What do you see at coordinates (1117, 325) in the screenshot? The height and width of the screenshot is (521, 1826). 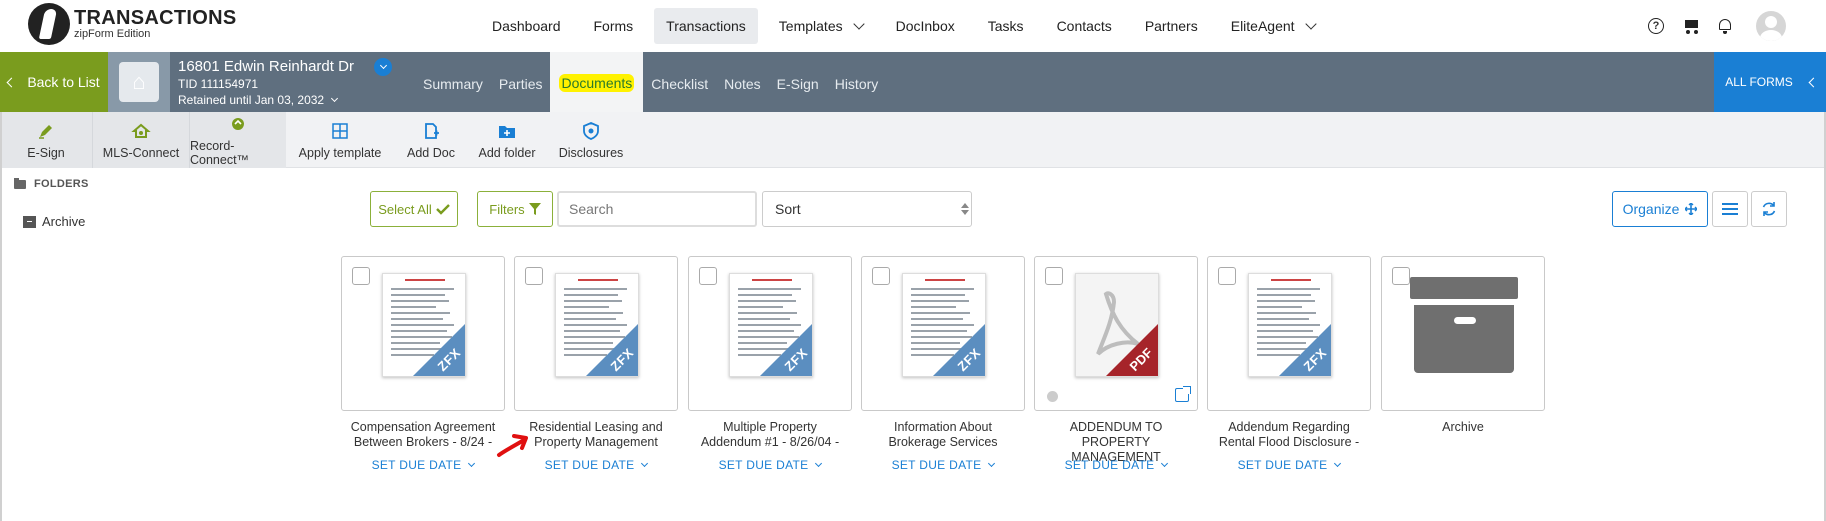 I see `pdf-thumbnail: PDF` at bounding box center [1117, 325].